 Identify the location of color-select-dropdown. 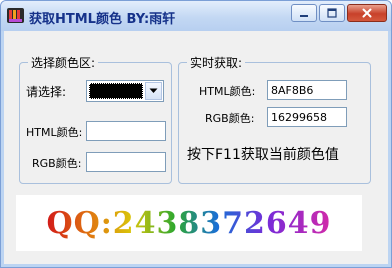
(125, 91).